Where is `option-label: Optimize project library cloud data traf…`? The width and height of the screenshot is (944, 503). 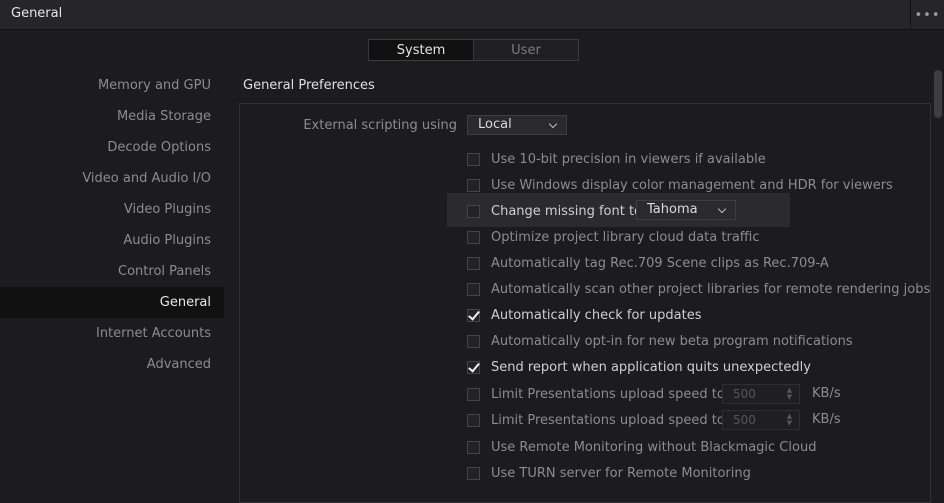 option-label: Optimize project library cloud data traf… is located at coordinates (625, 237).